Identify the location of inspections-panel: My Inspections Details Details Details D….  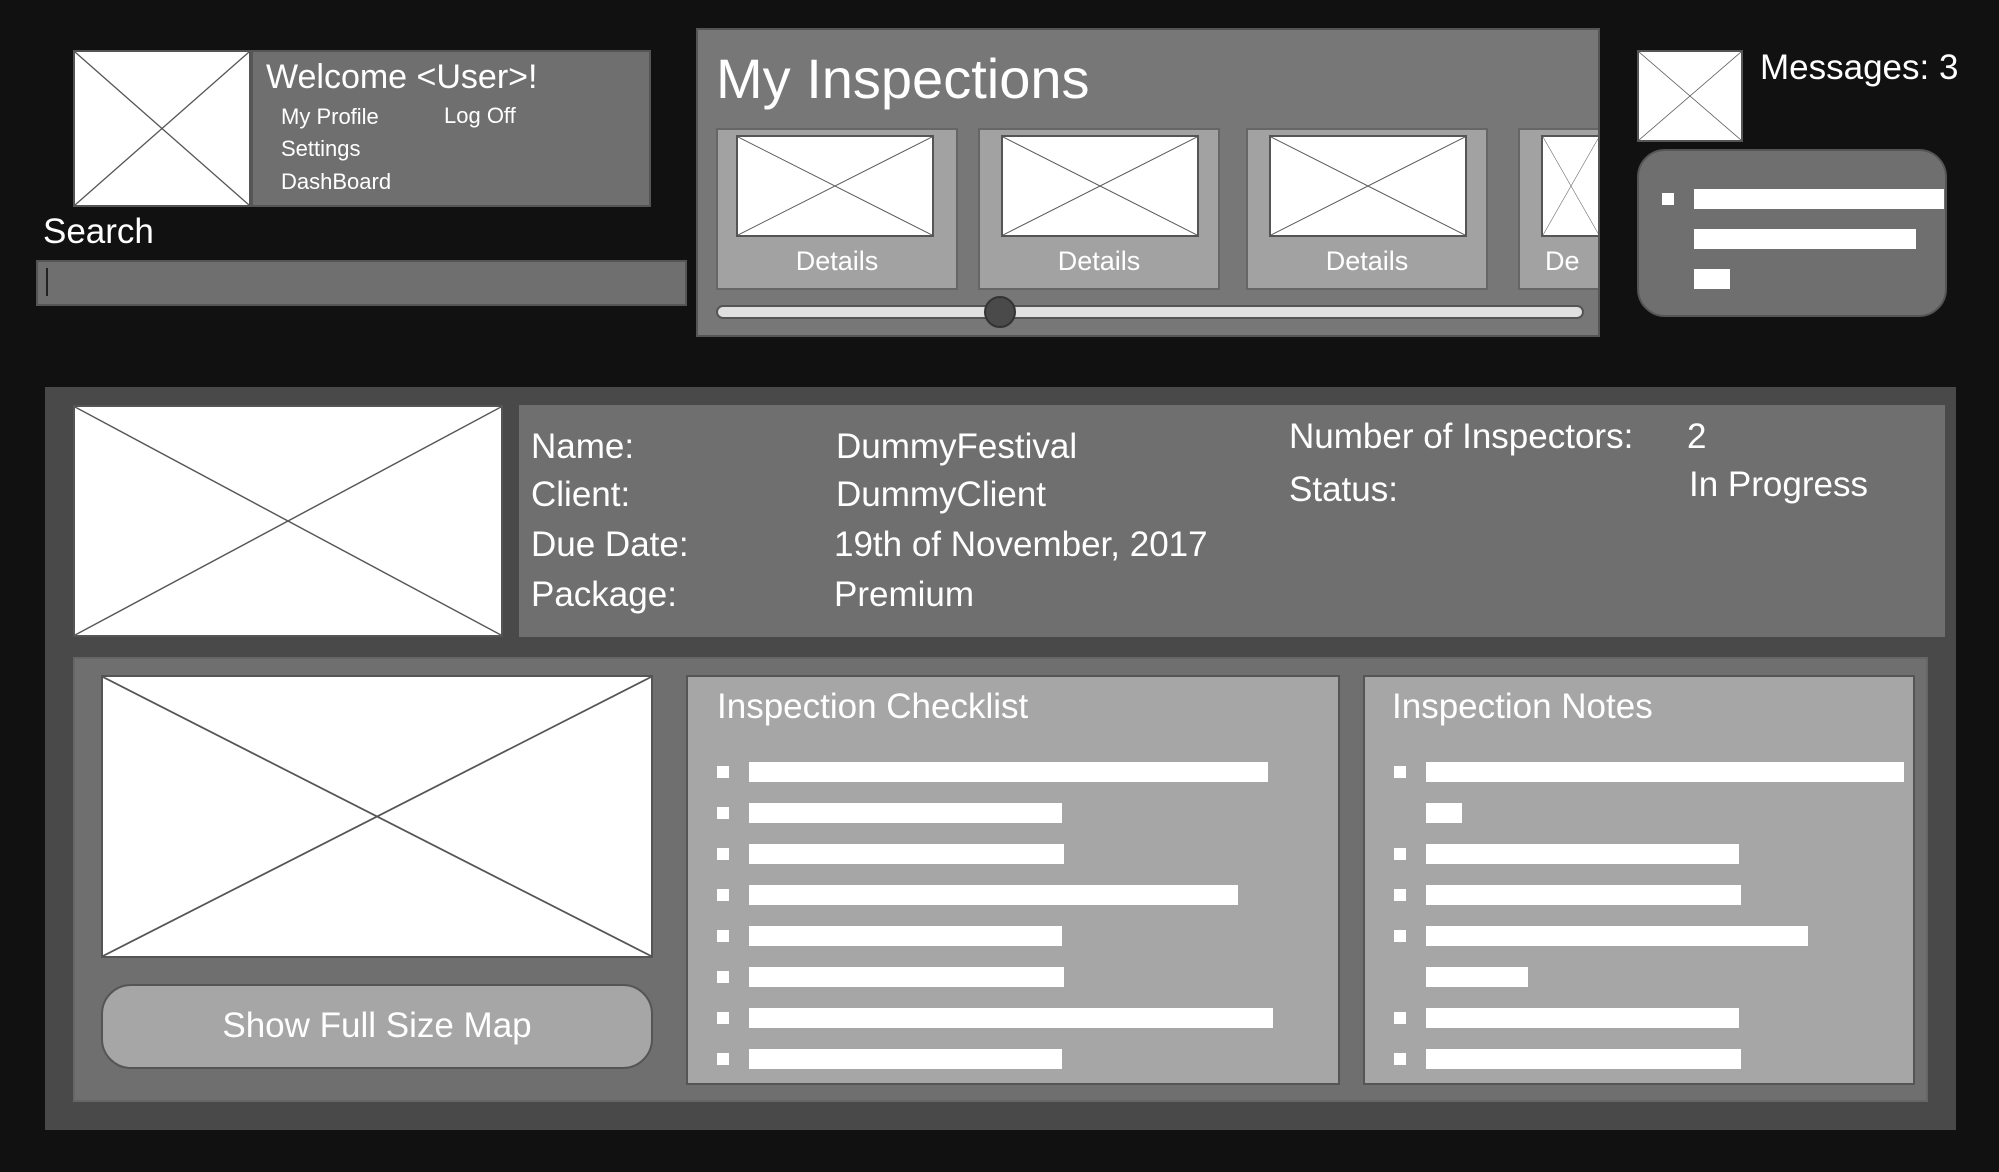
(1148, 182).